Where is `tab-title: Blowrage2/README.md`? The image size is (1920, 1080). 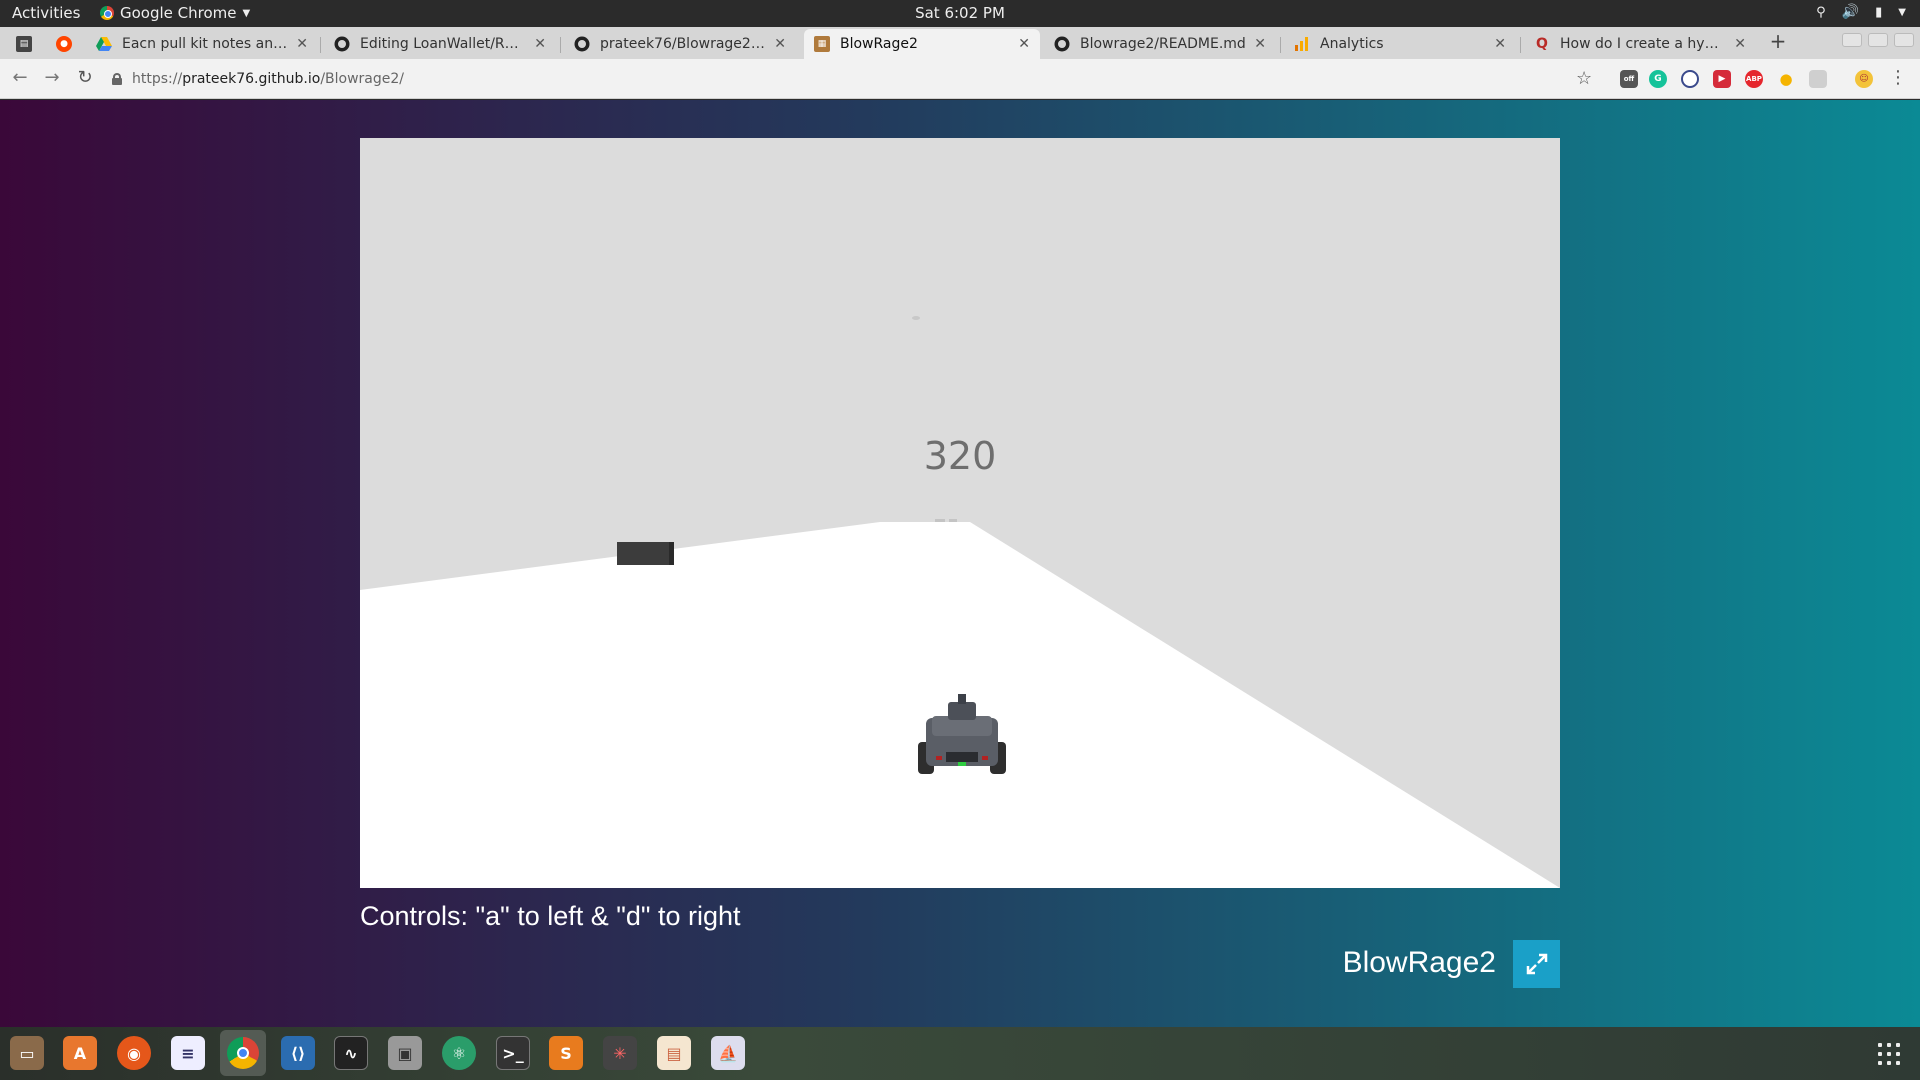 tab-title: Blowrage2/README.md is located at coordinates (1163, 44).